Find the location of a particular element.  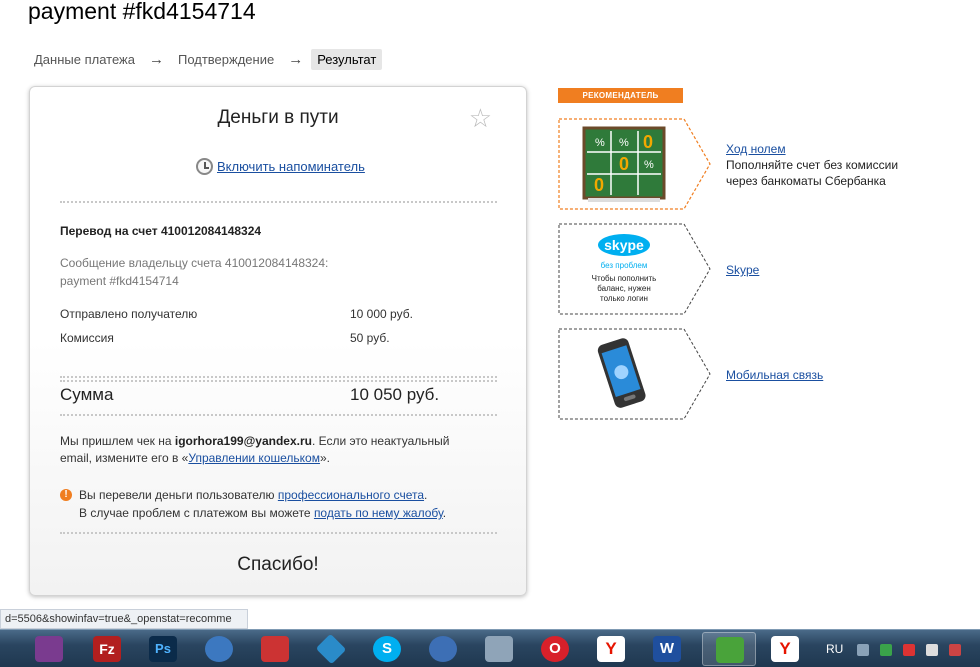

taskbar-winrar is located at coordinates (49, 649).